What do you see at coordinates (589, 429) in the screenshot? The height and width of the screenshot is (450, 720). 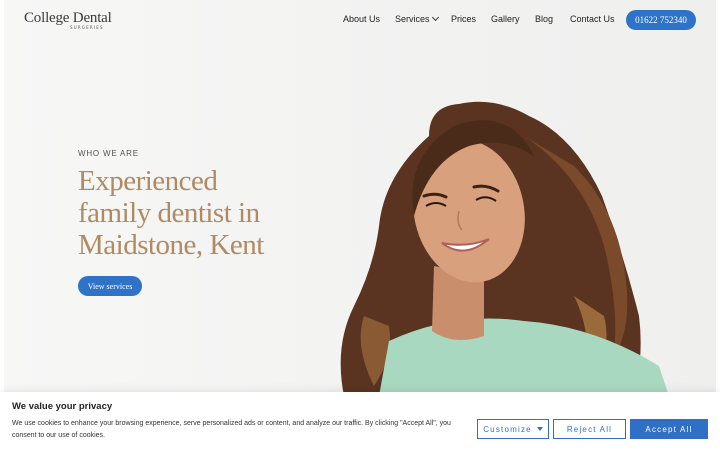 I see `reject-all-button: Reject All` at bounding box center [589, 429].